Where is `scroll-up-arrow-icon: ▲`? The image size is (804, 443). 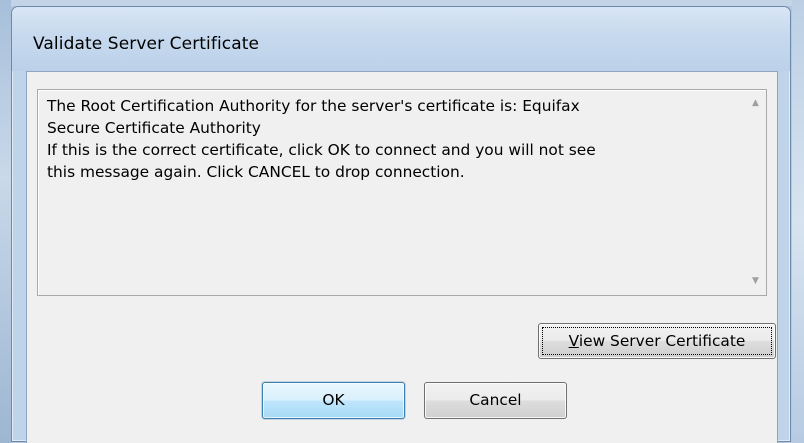
scroll-up-arrow-icon: ▲ is located at coordinates (755, 103).